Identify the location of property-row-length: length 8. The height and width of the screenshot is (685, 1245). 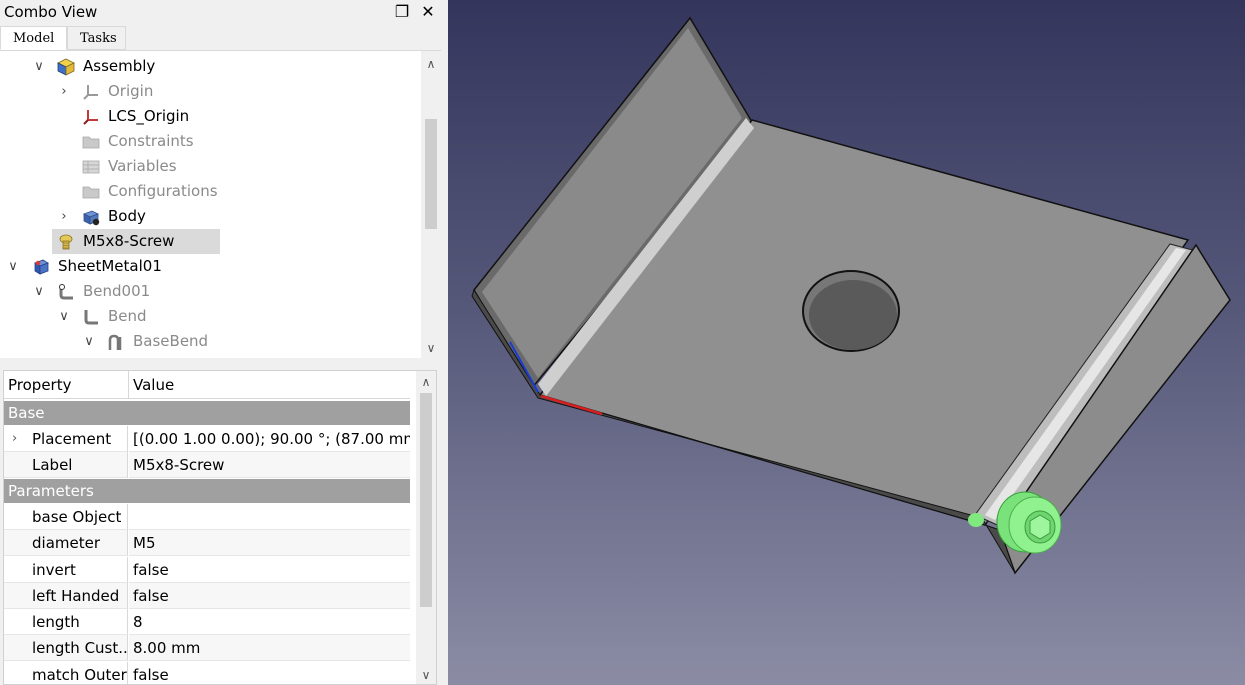
(207, 622).